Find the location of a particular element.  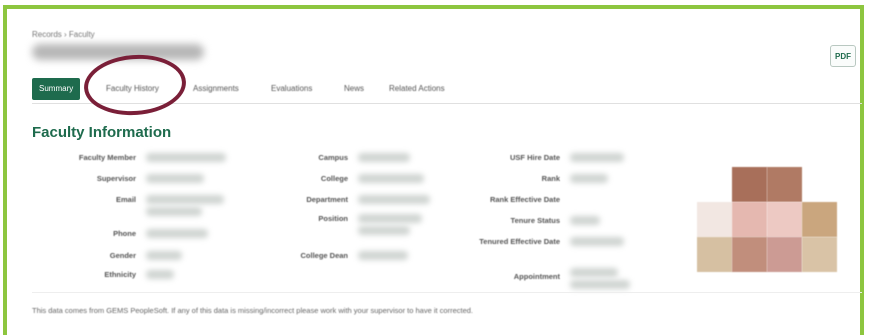

label-tenured-effective-date: Tenured Effective Date is located at coordinates (519, 241).